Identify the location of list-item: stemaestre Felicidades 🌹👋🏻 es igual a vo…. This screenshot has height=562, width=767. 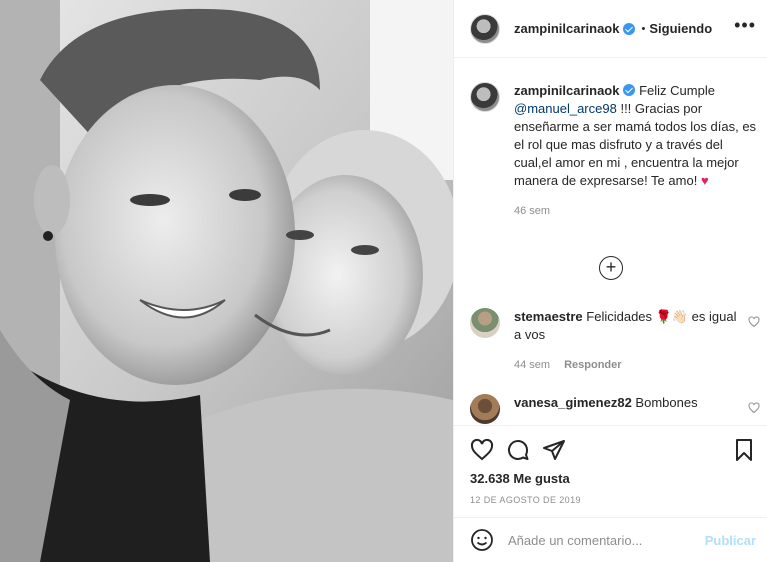
(615, 341).